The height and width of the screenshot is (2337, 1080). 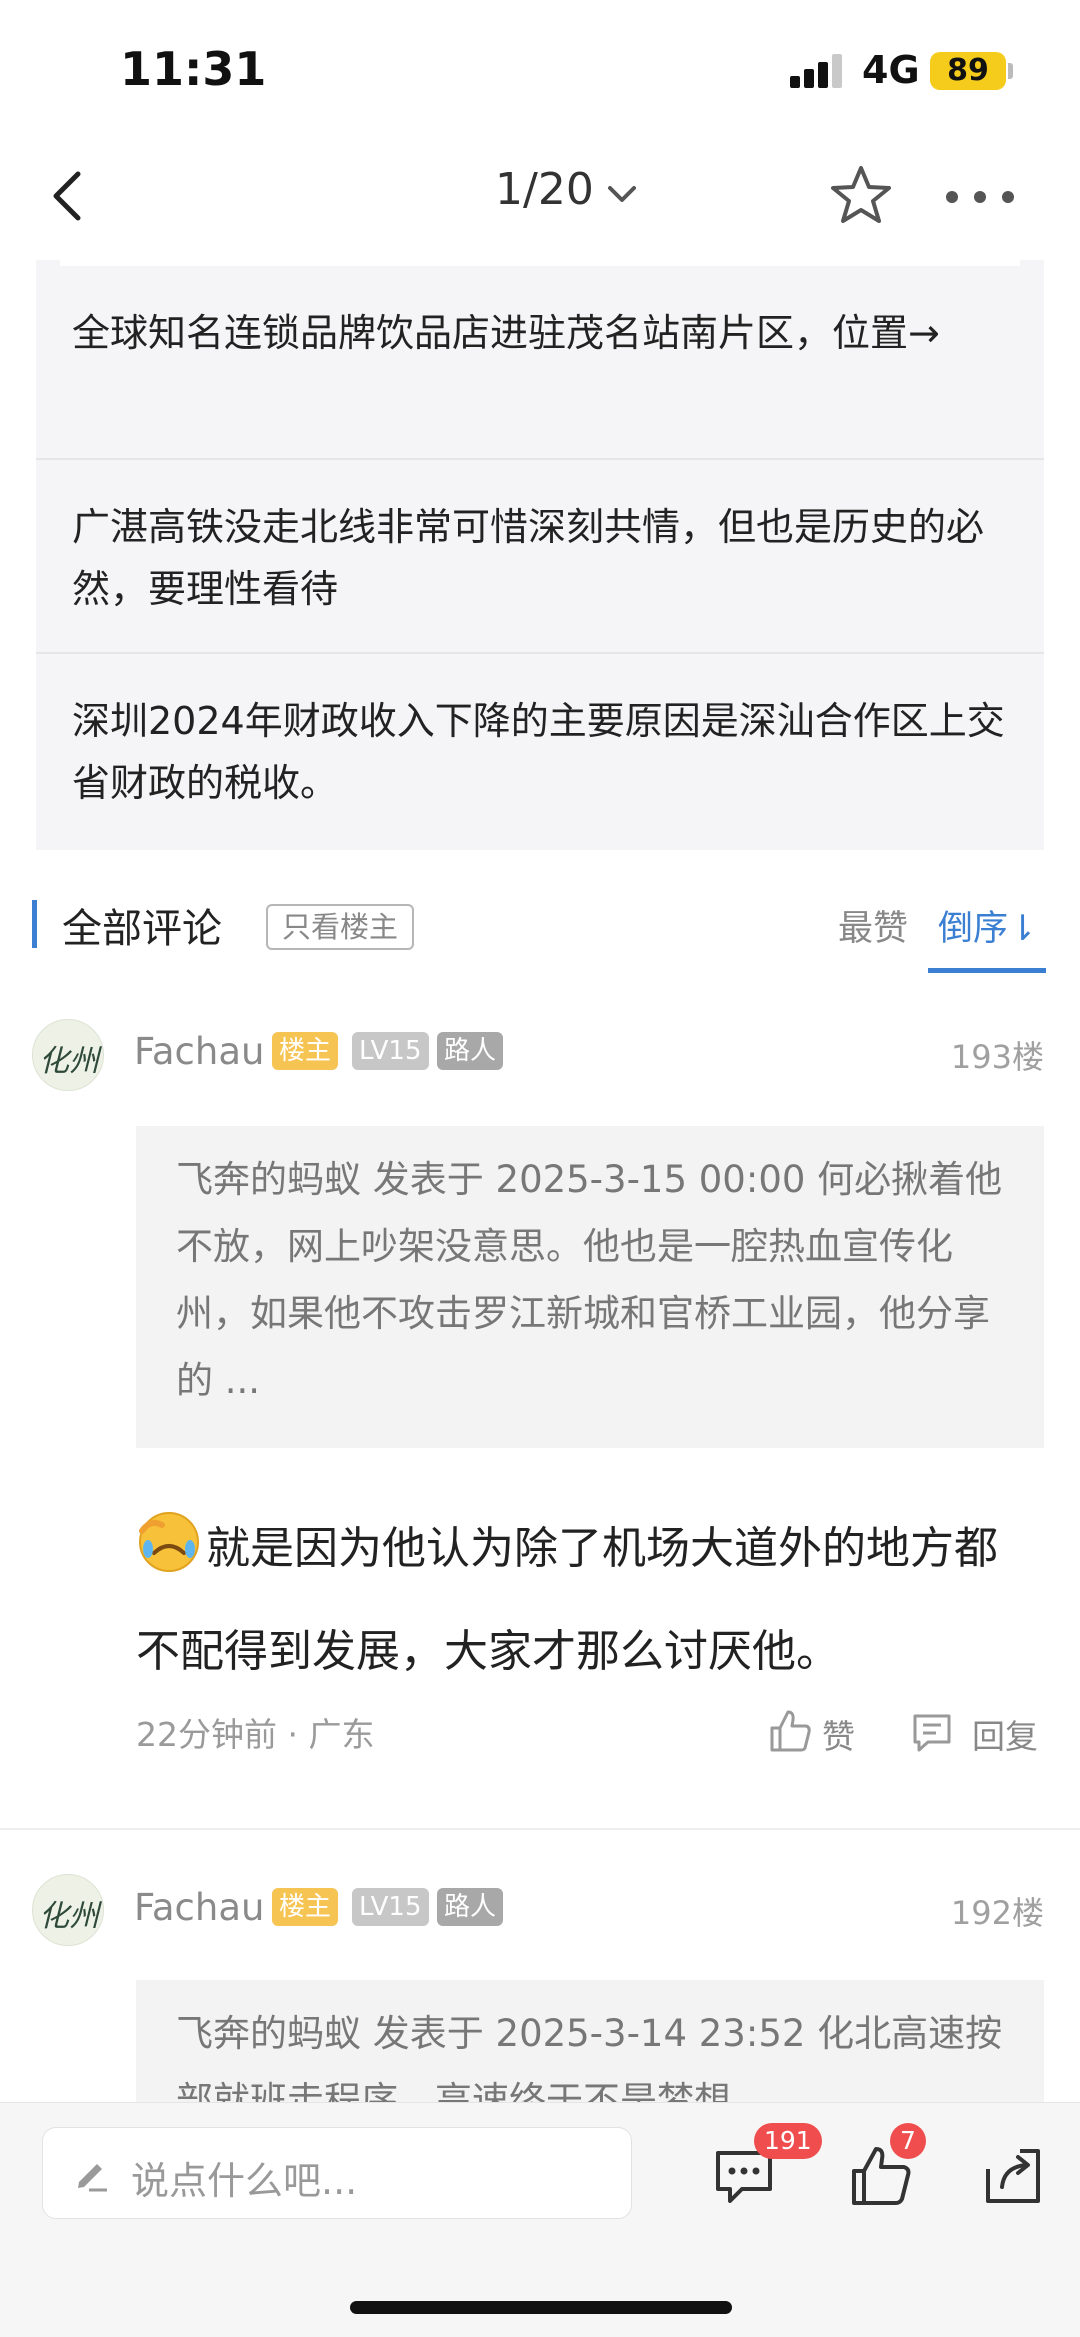 What do you see at coordinates (622, 194) in the screenshot?
I see `chevron-down-icon` at bounding box center [622, 194].